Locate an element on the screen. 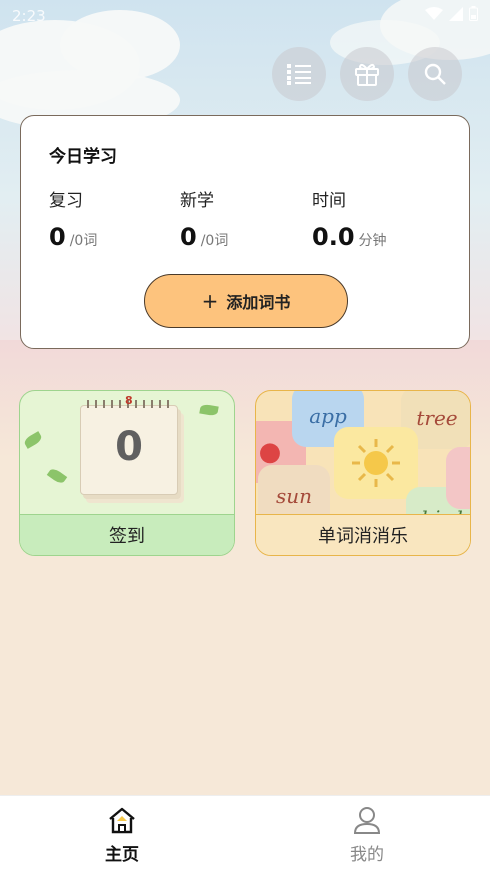 The height and width of the screenshot is (873, 490). battery-icon is located at coordinates (473, 13).